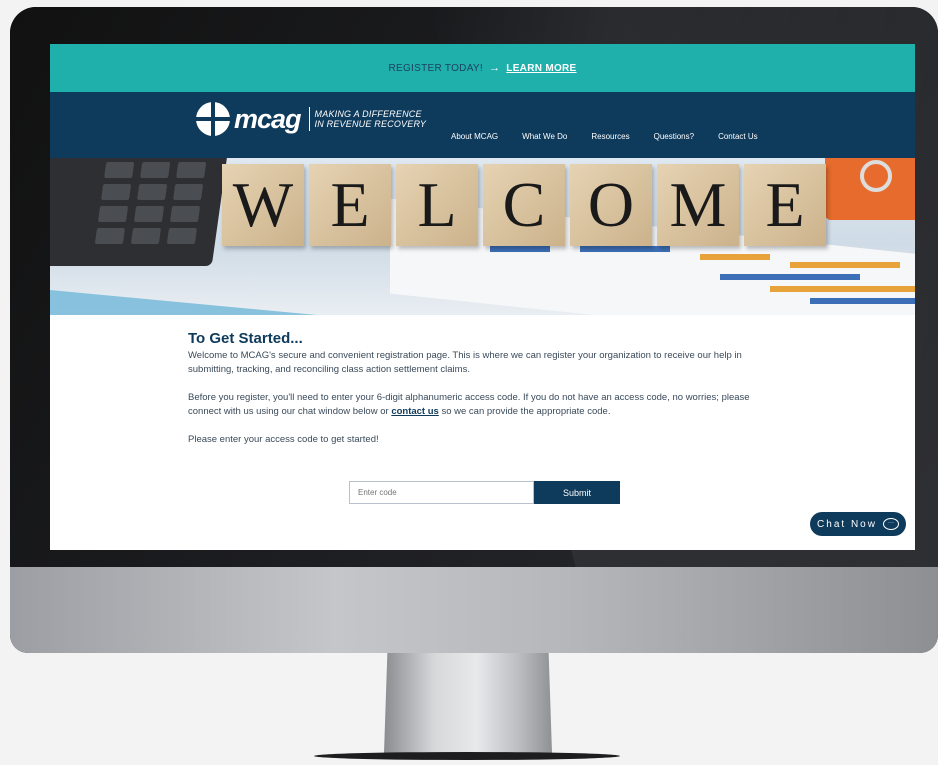  What do you see at coordinates (370, 124) in the screenshot?
I see `tagline-line-2: IN REVENUE RECOVERY` at bounding box center [370, 124].